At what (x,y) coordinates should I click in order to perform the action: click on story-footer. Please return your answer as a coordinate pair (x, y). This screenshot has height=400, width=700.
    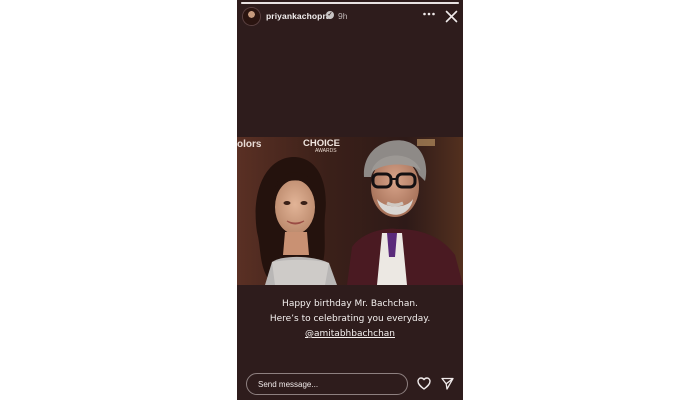
    Looking at the image, I should click on (350, 385).